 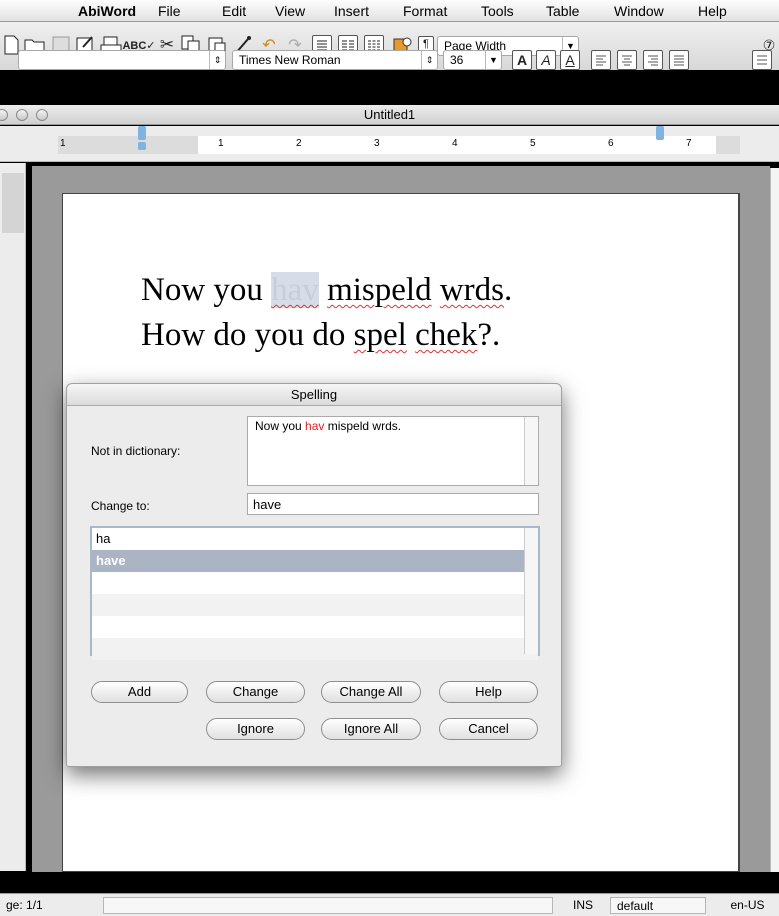 I want to click on align-left-icon, so click(x=601, y=60).